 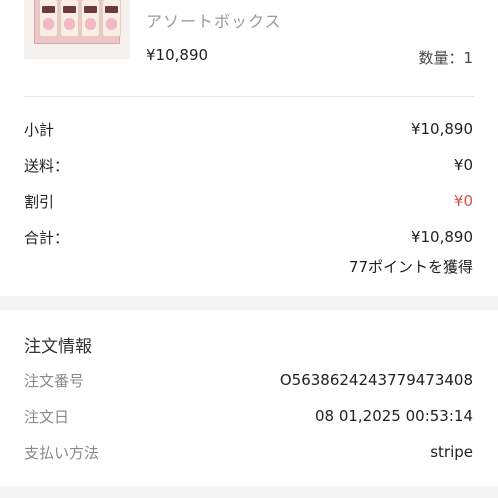 I want to click on product-price: ¥10,890, so click(x=177, y=55).